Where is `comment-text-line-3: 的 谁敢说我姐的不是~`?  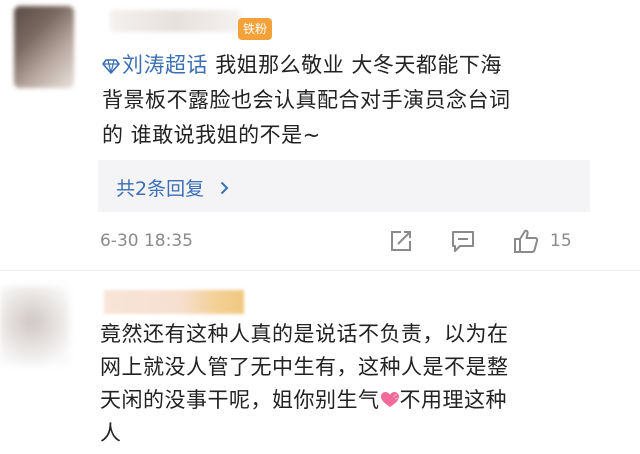
comment-text-line-3: 的 谁敢说我姐的不是~ is located at coordinates (211, 135).